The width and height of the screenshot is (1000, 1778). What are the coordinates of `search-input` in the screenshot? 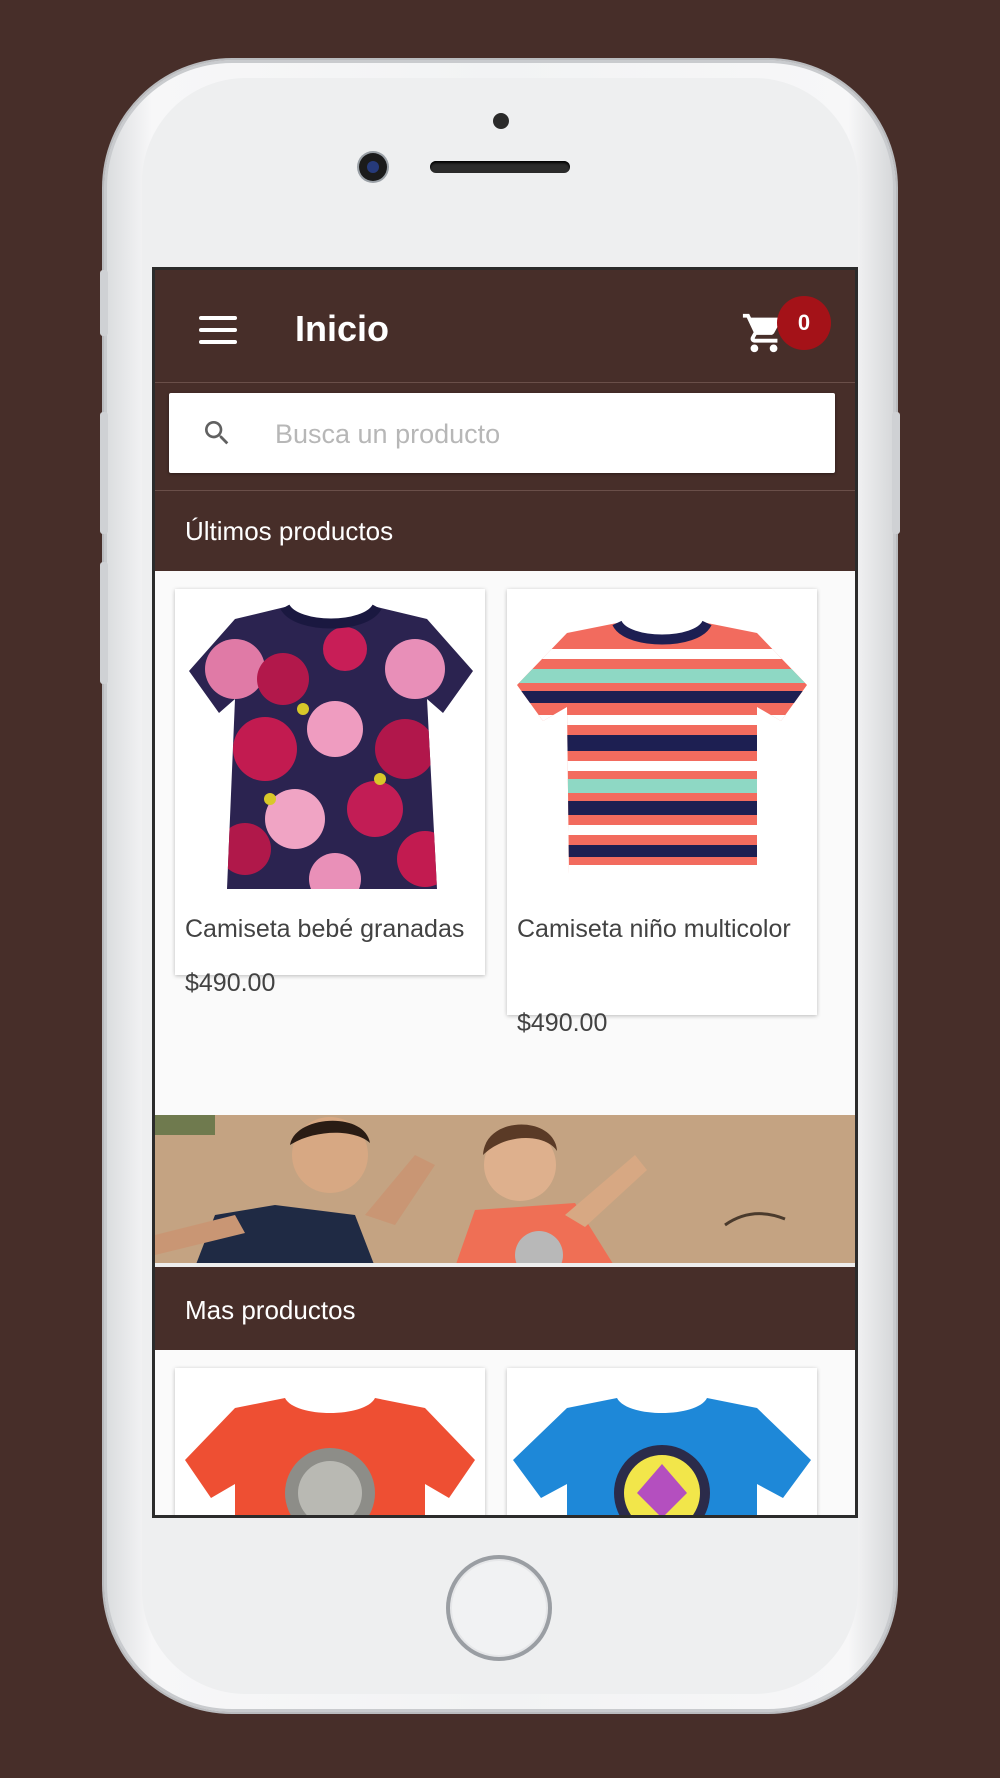 It's located at (545, 434).